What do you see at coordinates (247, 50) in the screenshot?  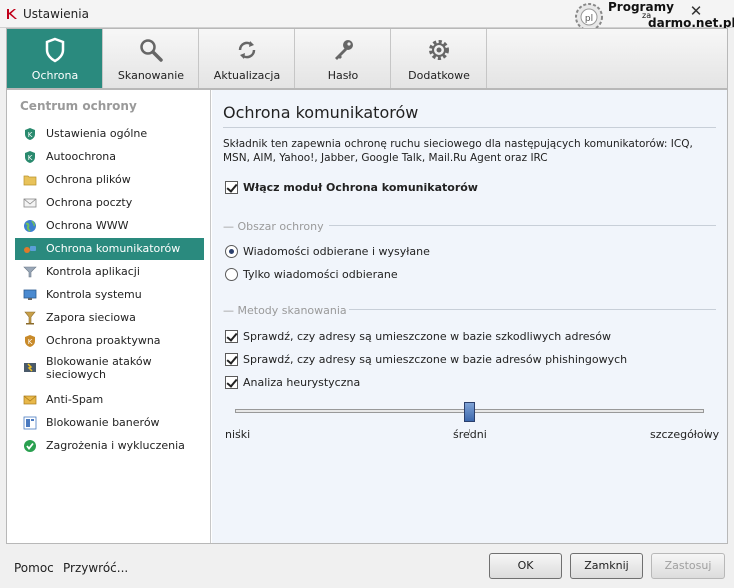 I see `refresh-icon` at bounding box center [247, 50].